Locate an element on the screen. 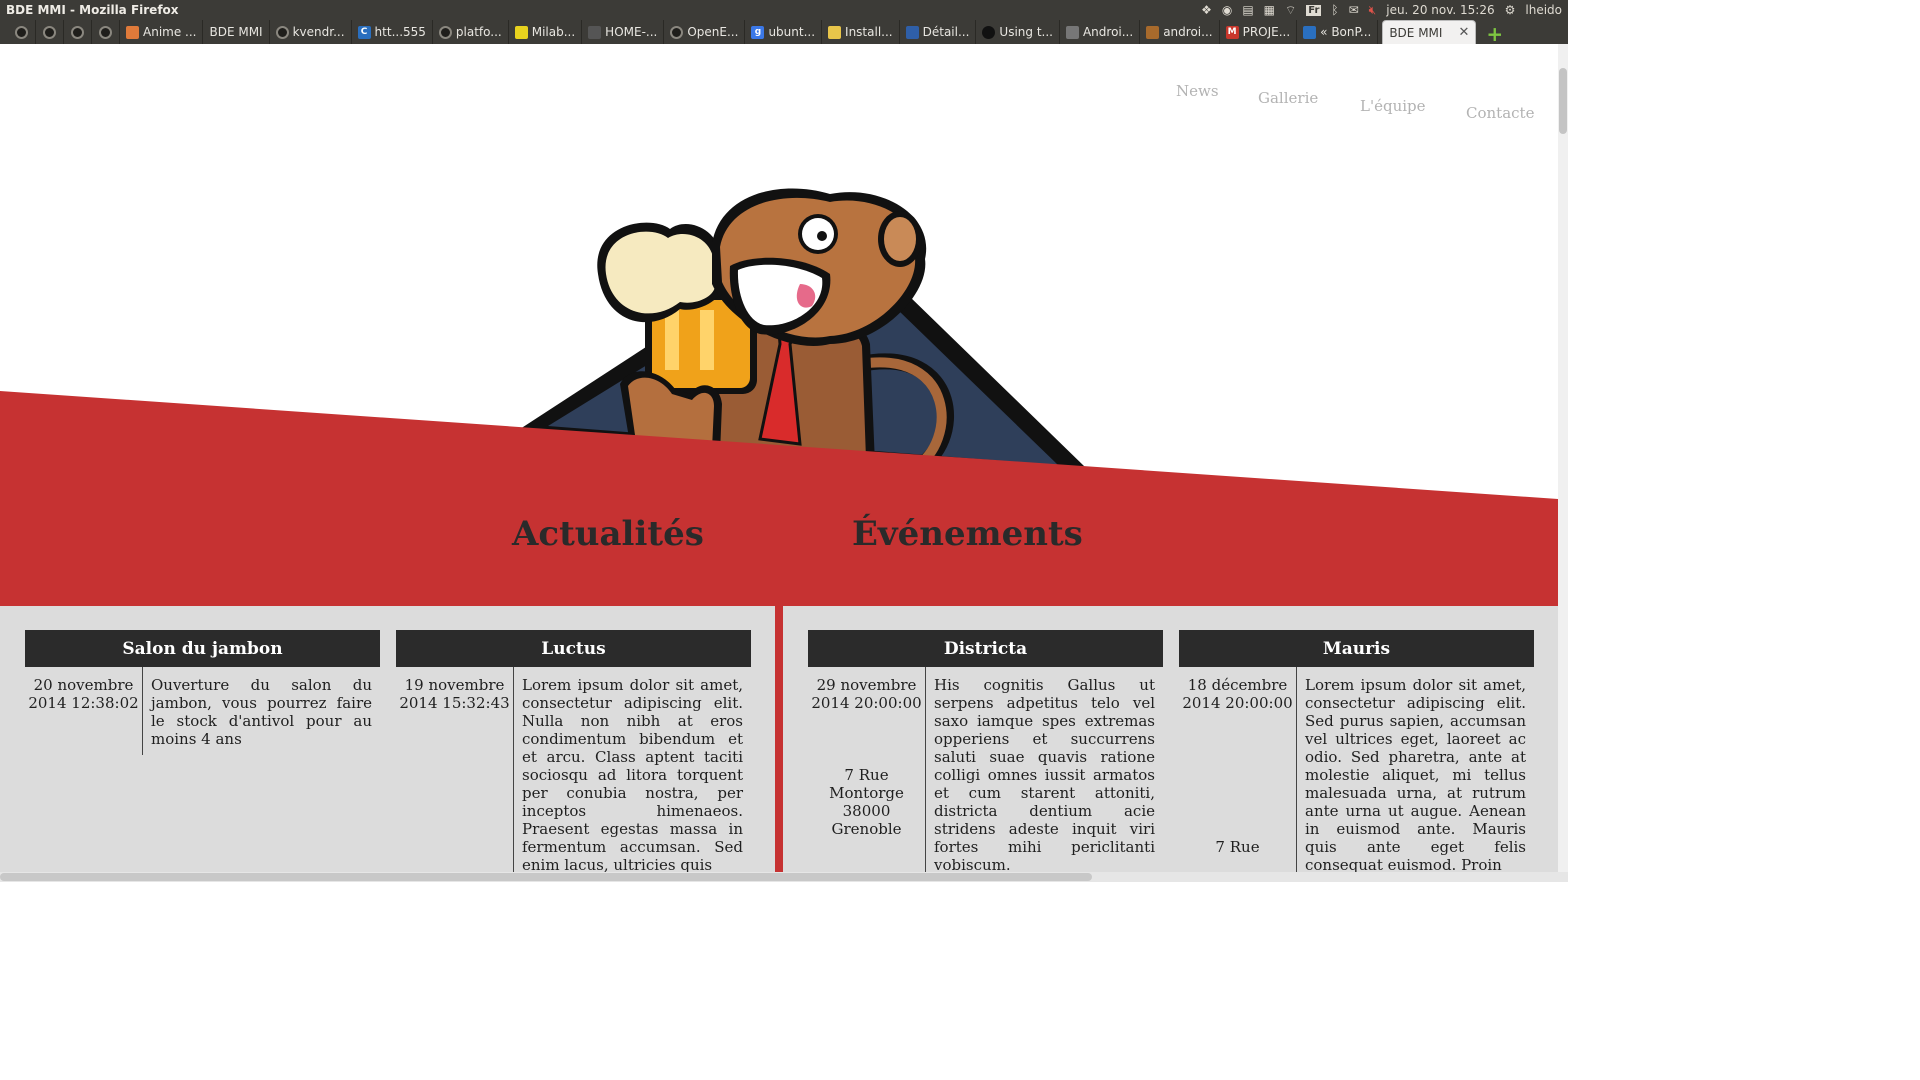  event-card-address: 7 Rue Montorge 38000 Grenoble is located at coordinates (866, 802).